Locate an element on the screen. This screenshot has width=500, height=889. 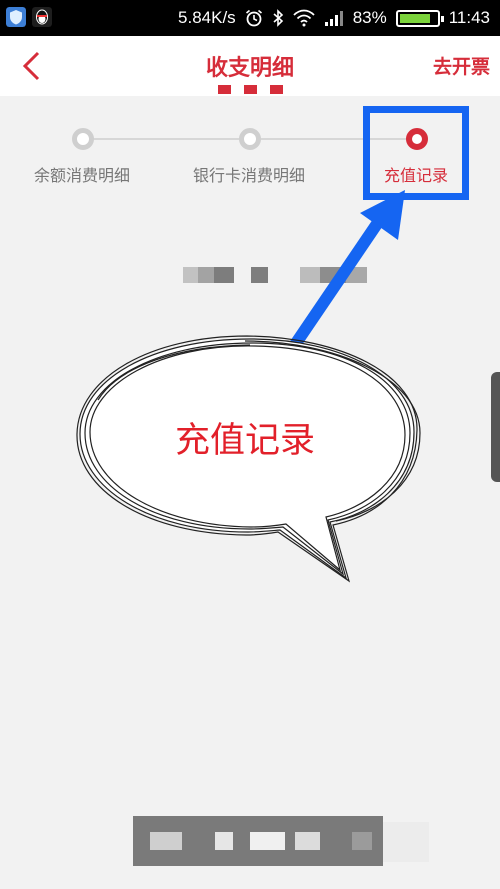
bubble-text: 充值记录 is located at coordinates (244, 441).